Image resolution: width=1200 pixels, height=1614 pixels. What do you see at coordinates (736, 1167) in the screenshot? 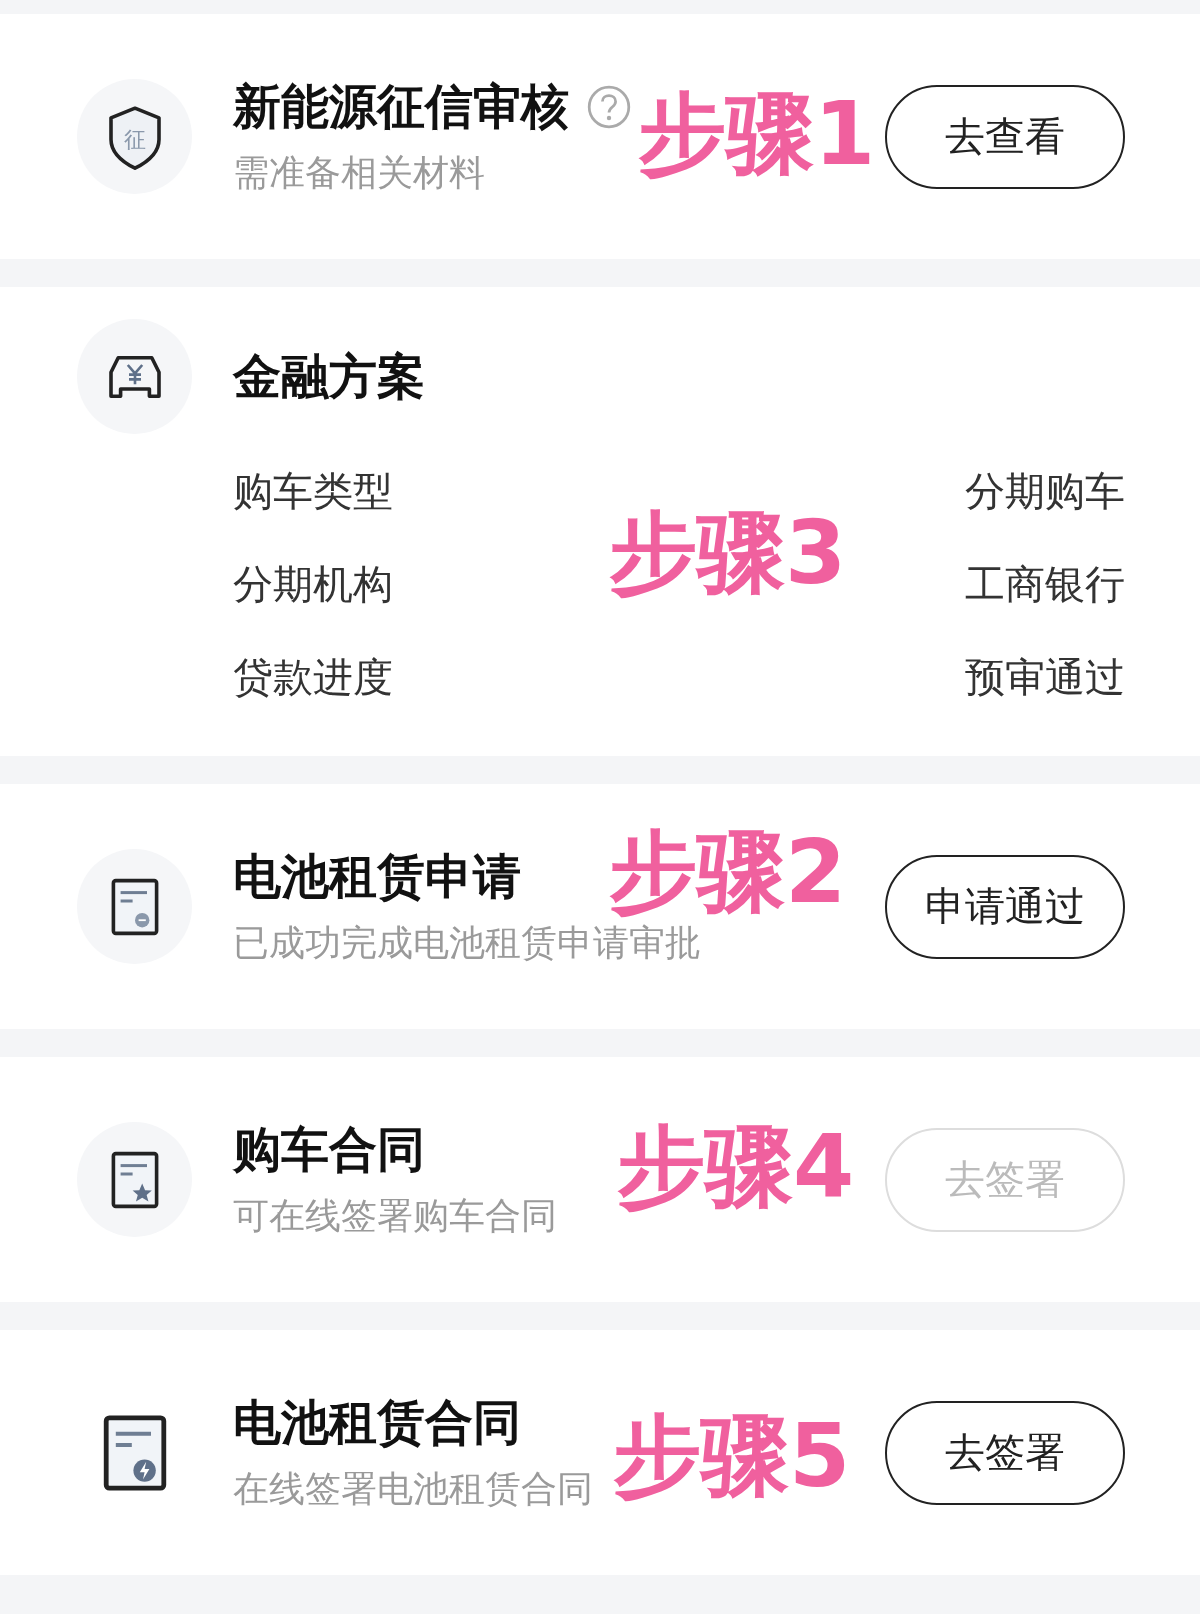
I see `step-annotation: 步骤4` at bounding box center [736, 1167].